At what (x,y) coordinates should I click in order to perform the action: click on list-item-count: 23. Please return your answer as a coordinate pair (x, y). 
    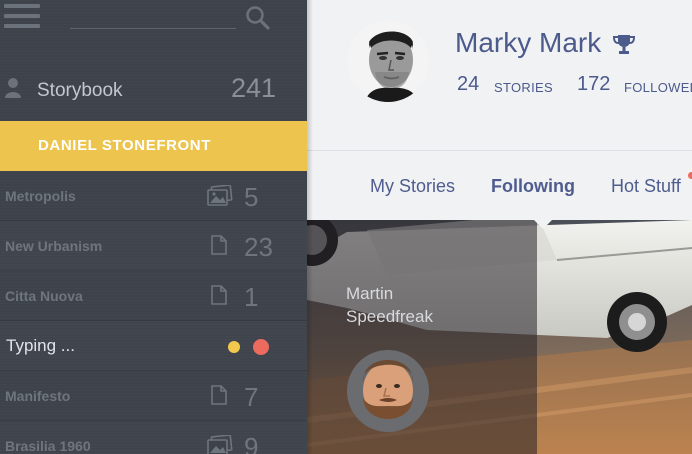
    Looking at the image, I should click on (258, 247).